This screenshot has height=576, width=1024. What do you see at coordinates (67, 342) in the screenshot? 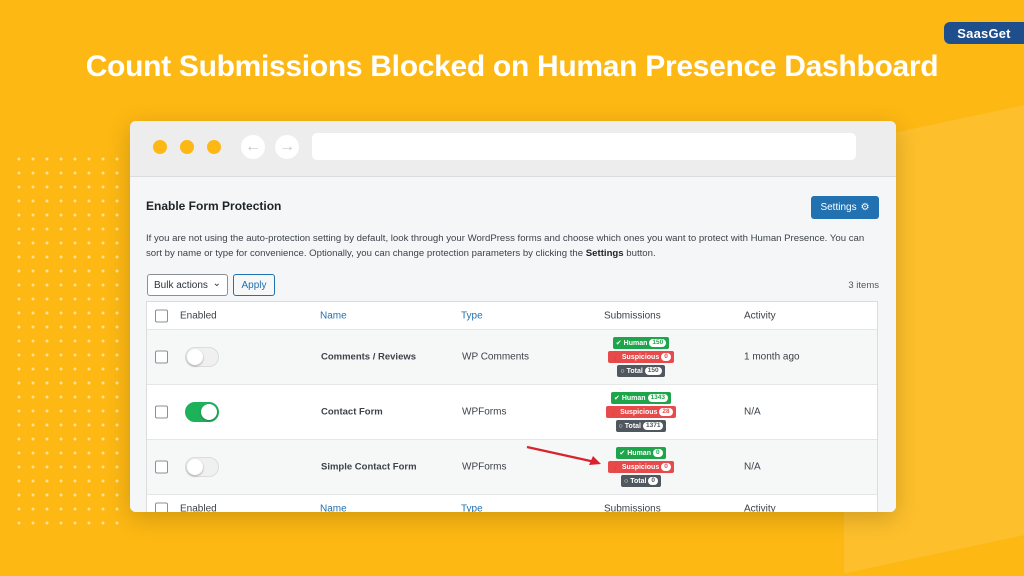
I see `dot-pattern` at bounding box center [67, 342].